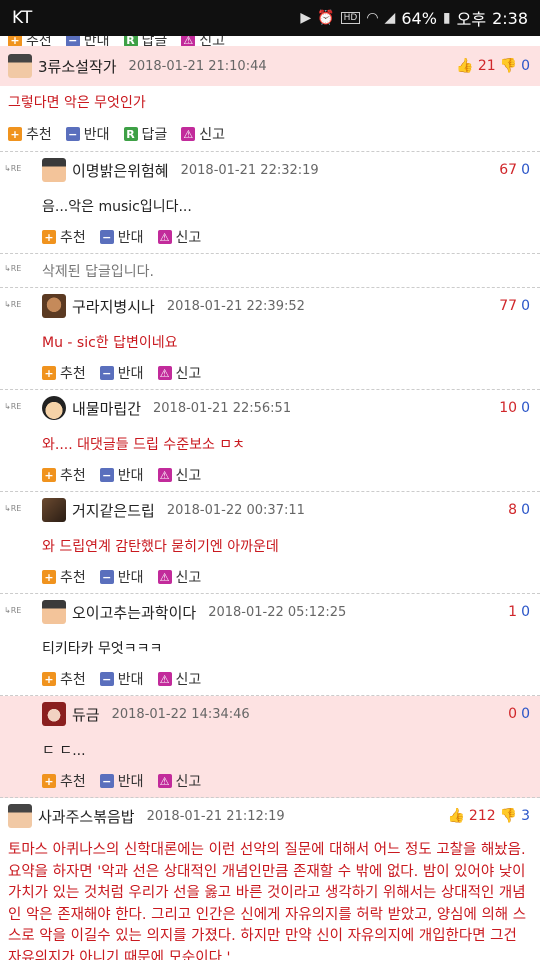 This screenshot has height=960, width=540. What do you see at coordinates (482, 816) in the screenshot?
I see `up-count: 212` at bounding box center [482, 816].